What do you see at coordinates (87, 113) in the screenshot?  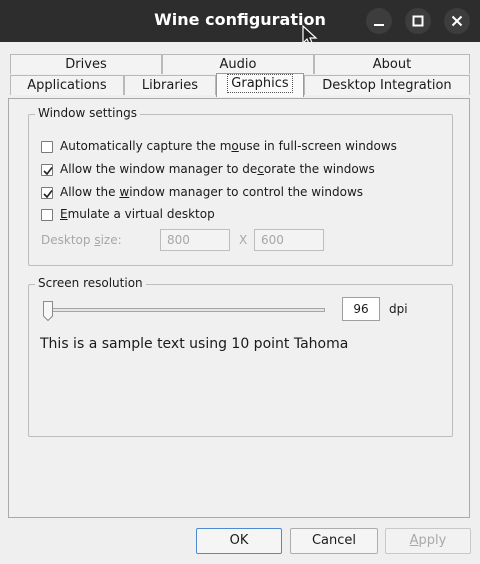 I see `window-settings-legend: Window settings` at bounding box center [87, 113].